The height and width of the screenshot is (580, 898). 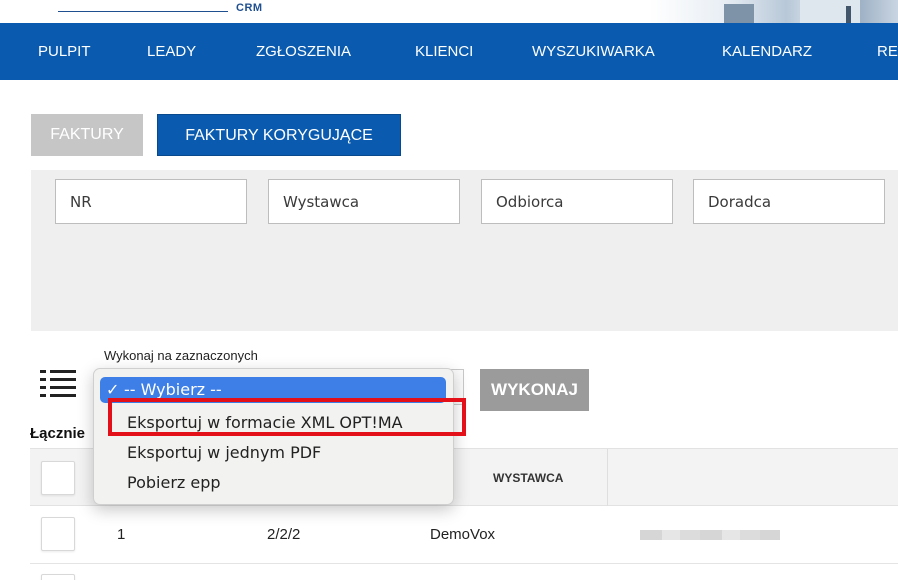 I want to click on option-wybierz: ✓ -- Wybierz --, so click(x=273, y=390).